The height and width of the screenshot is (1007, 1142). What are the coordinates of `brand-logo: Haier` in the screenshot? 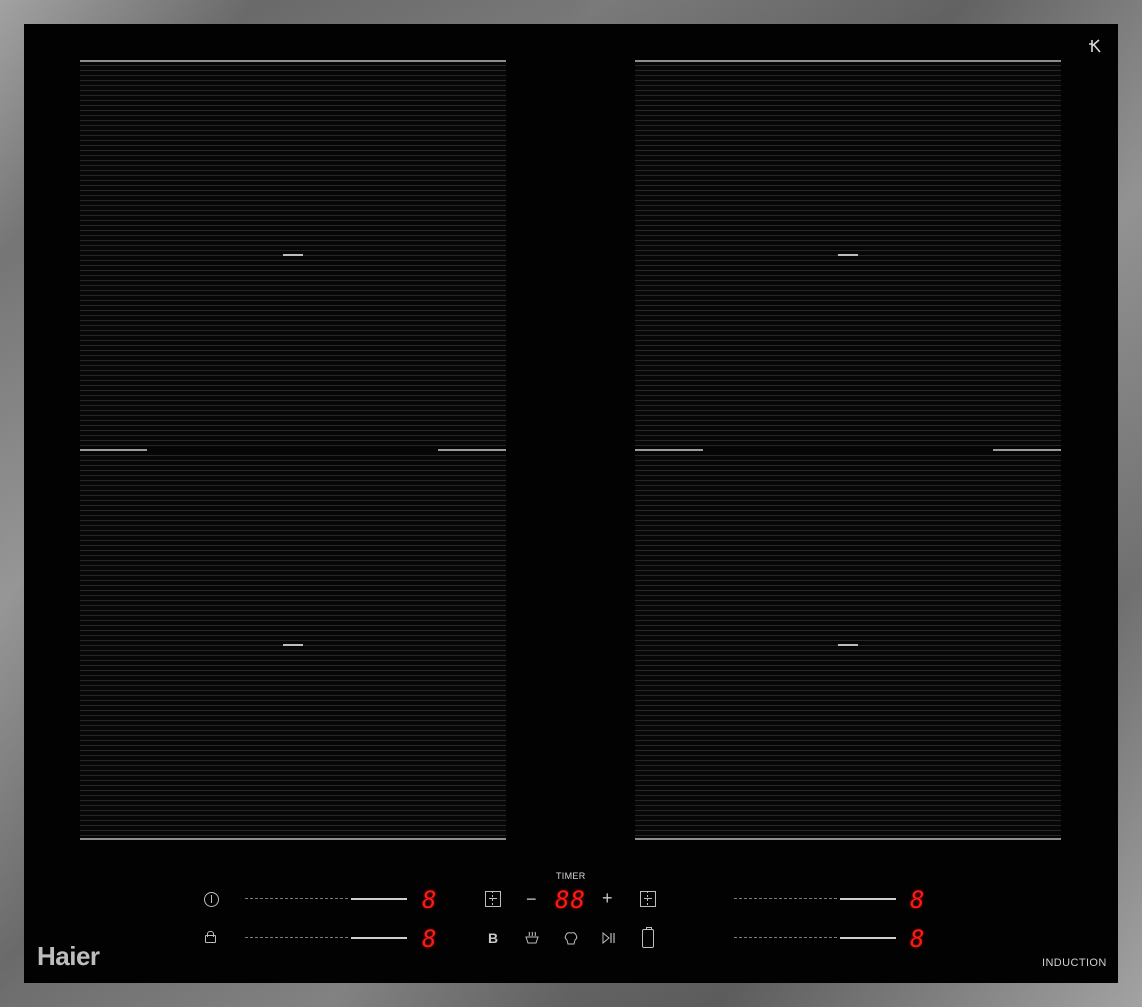 It's located at (68, 956).